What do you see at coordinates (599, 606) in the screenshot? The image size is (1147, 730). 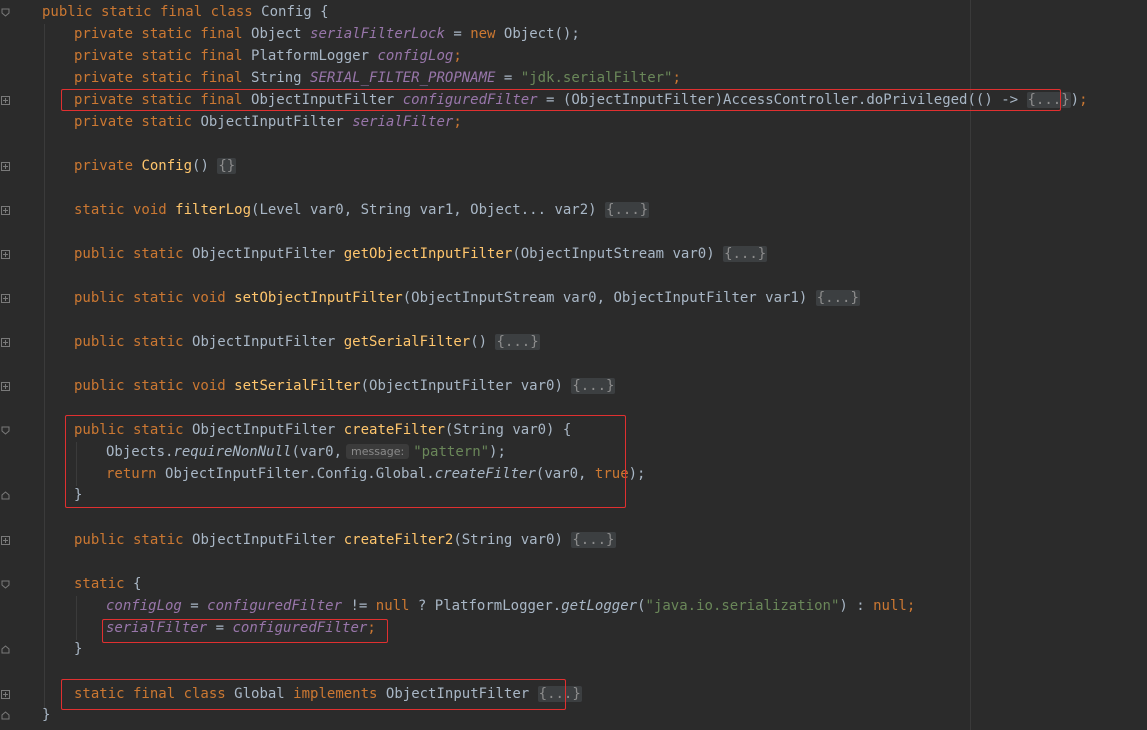 I see `method-call: getLogger` at bounding box center [599, 606].